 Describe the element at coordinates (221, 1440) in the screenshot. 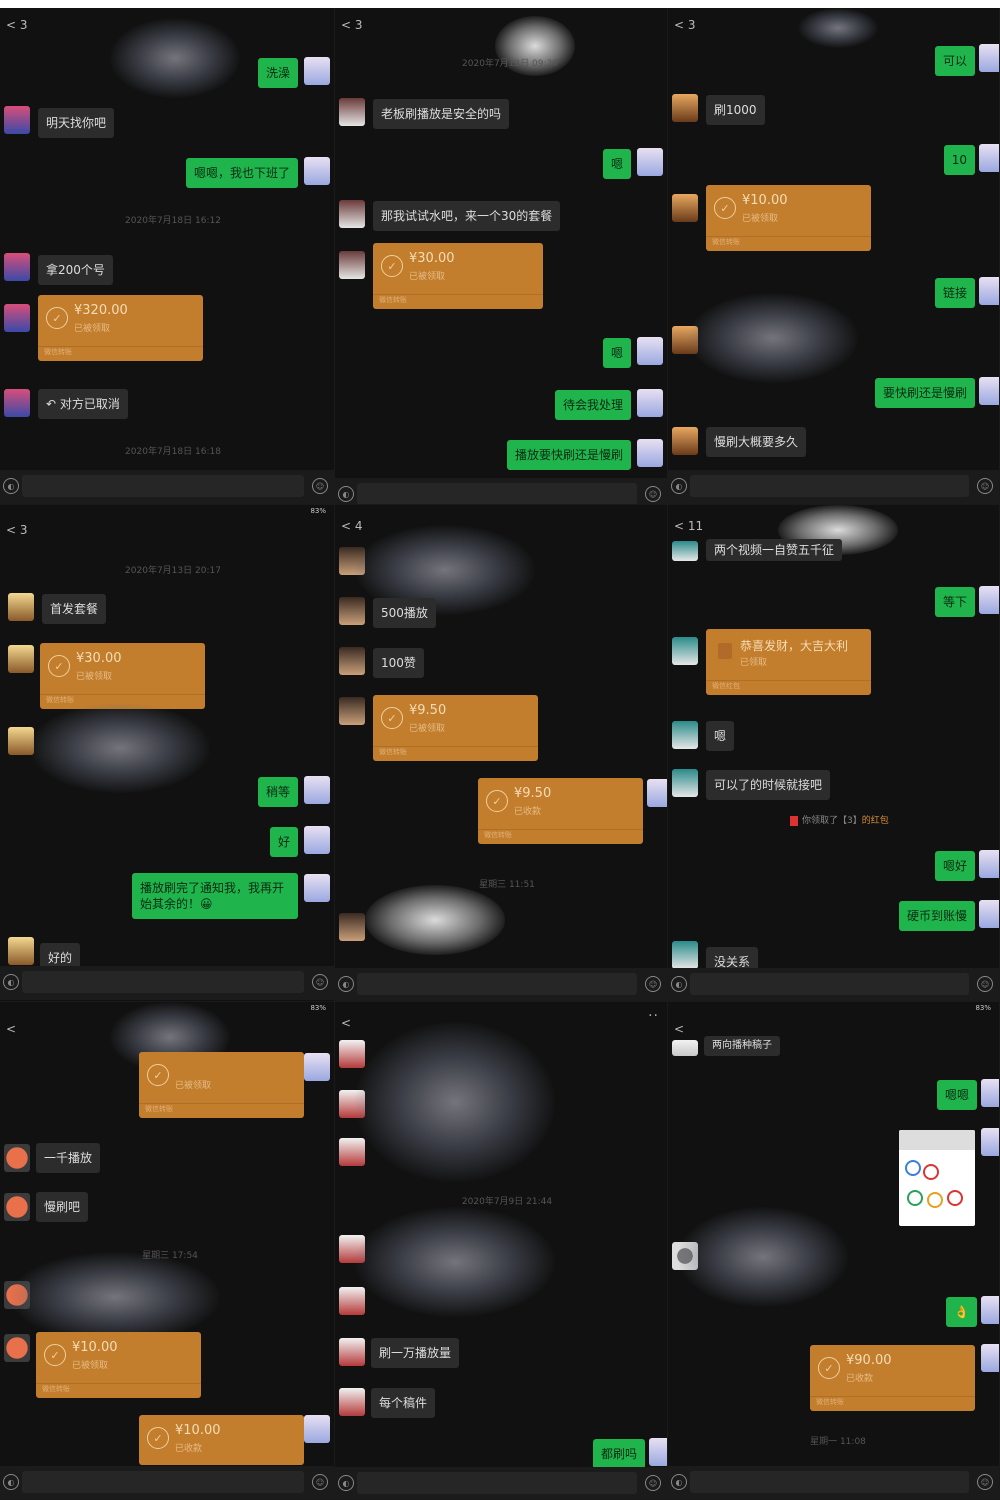

I see `transfer-card: ✓ ¥10.00 已收款` at that location.